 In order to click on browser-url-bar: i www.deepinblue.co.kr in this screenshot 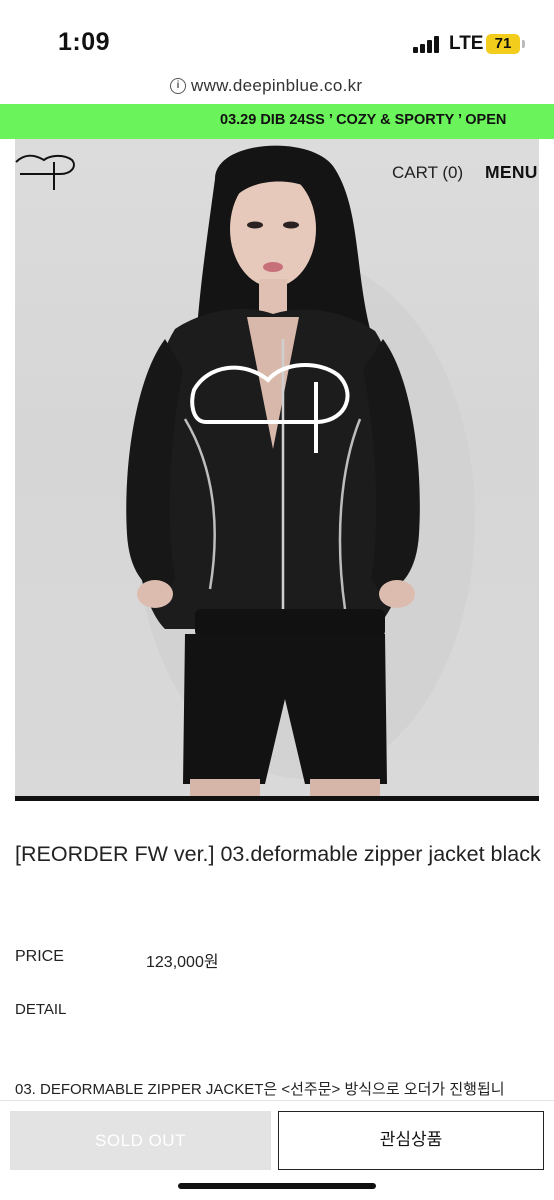, I will do `click(277, 87)`.